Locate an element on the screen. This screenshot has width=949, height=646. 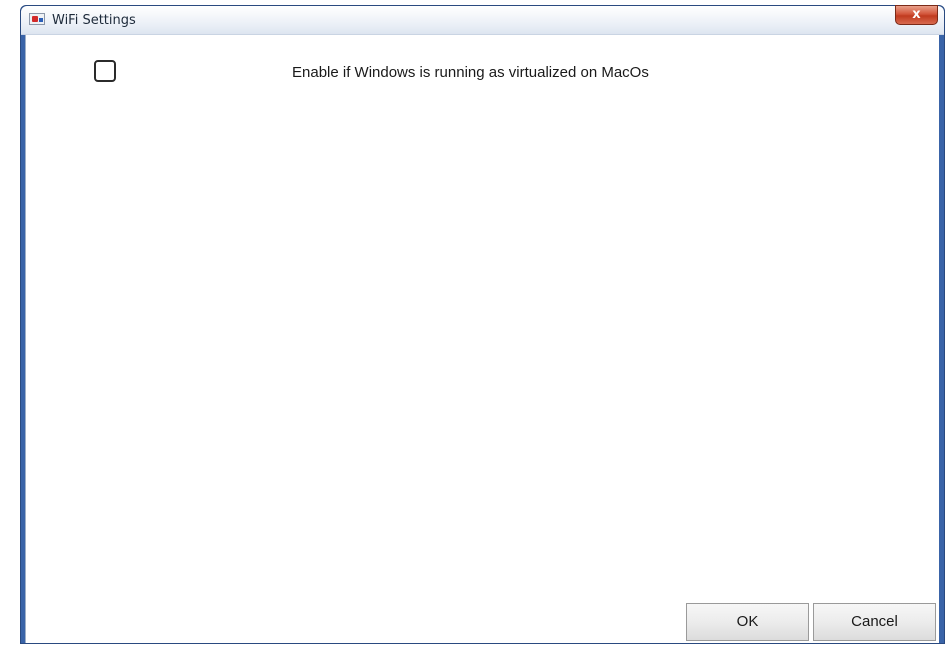
close-icon: x is located at coordinates (916, 14).